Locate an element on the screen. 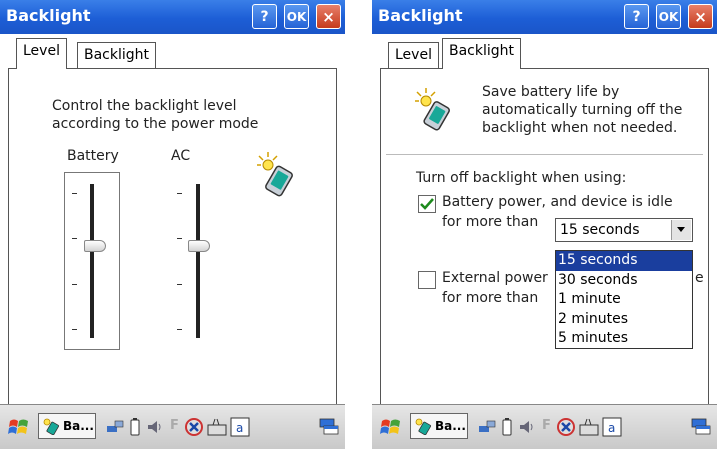 Image resolution: width=717 pixels, height=449 pixels. chevron-down-icon is located at coordinates (681, 230).